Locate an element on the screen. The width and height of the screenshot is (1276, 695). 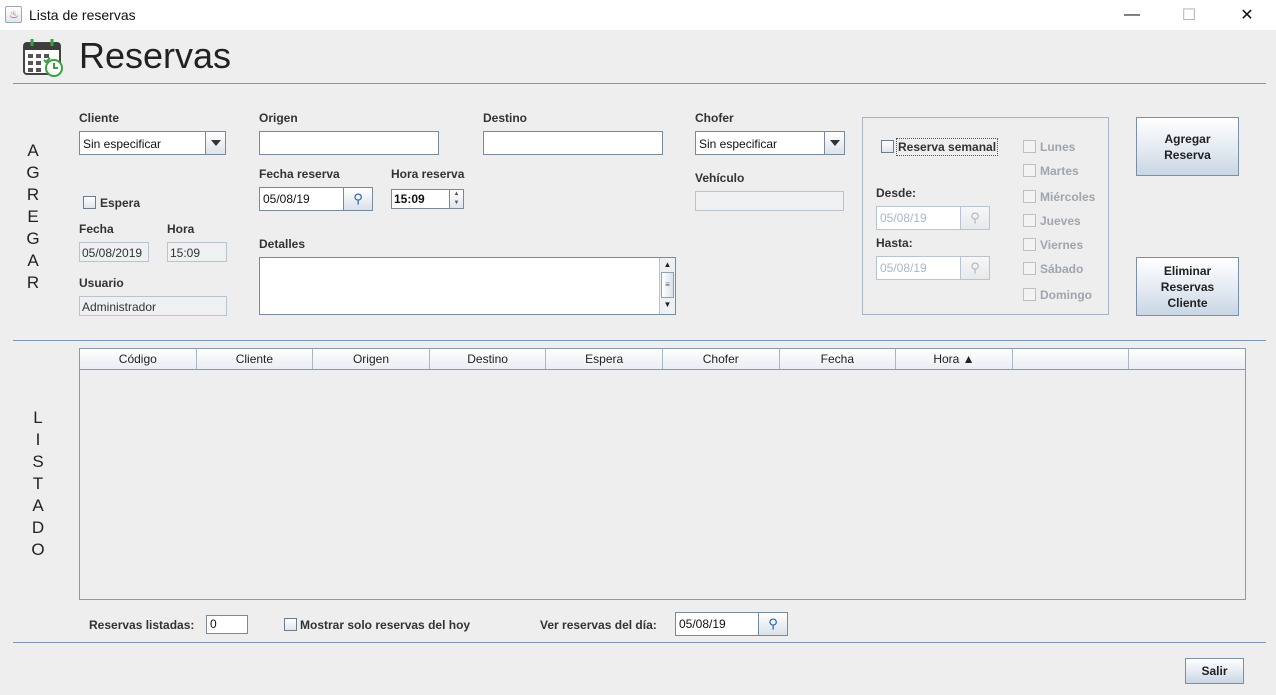
usuario-label: Usuario is located at coordinates (101, 283).